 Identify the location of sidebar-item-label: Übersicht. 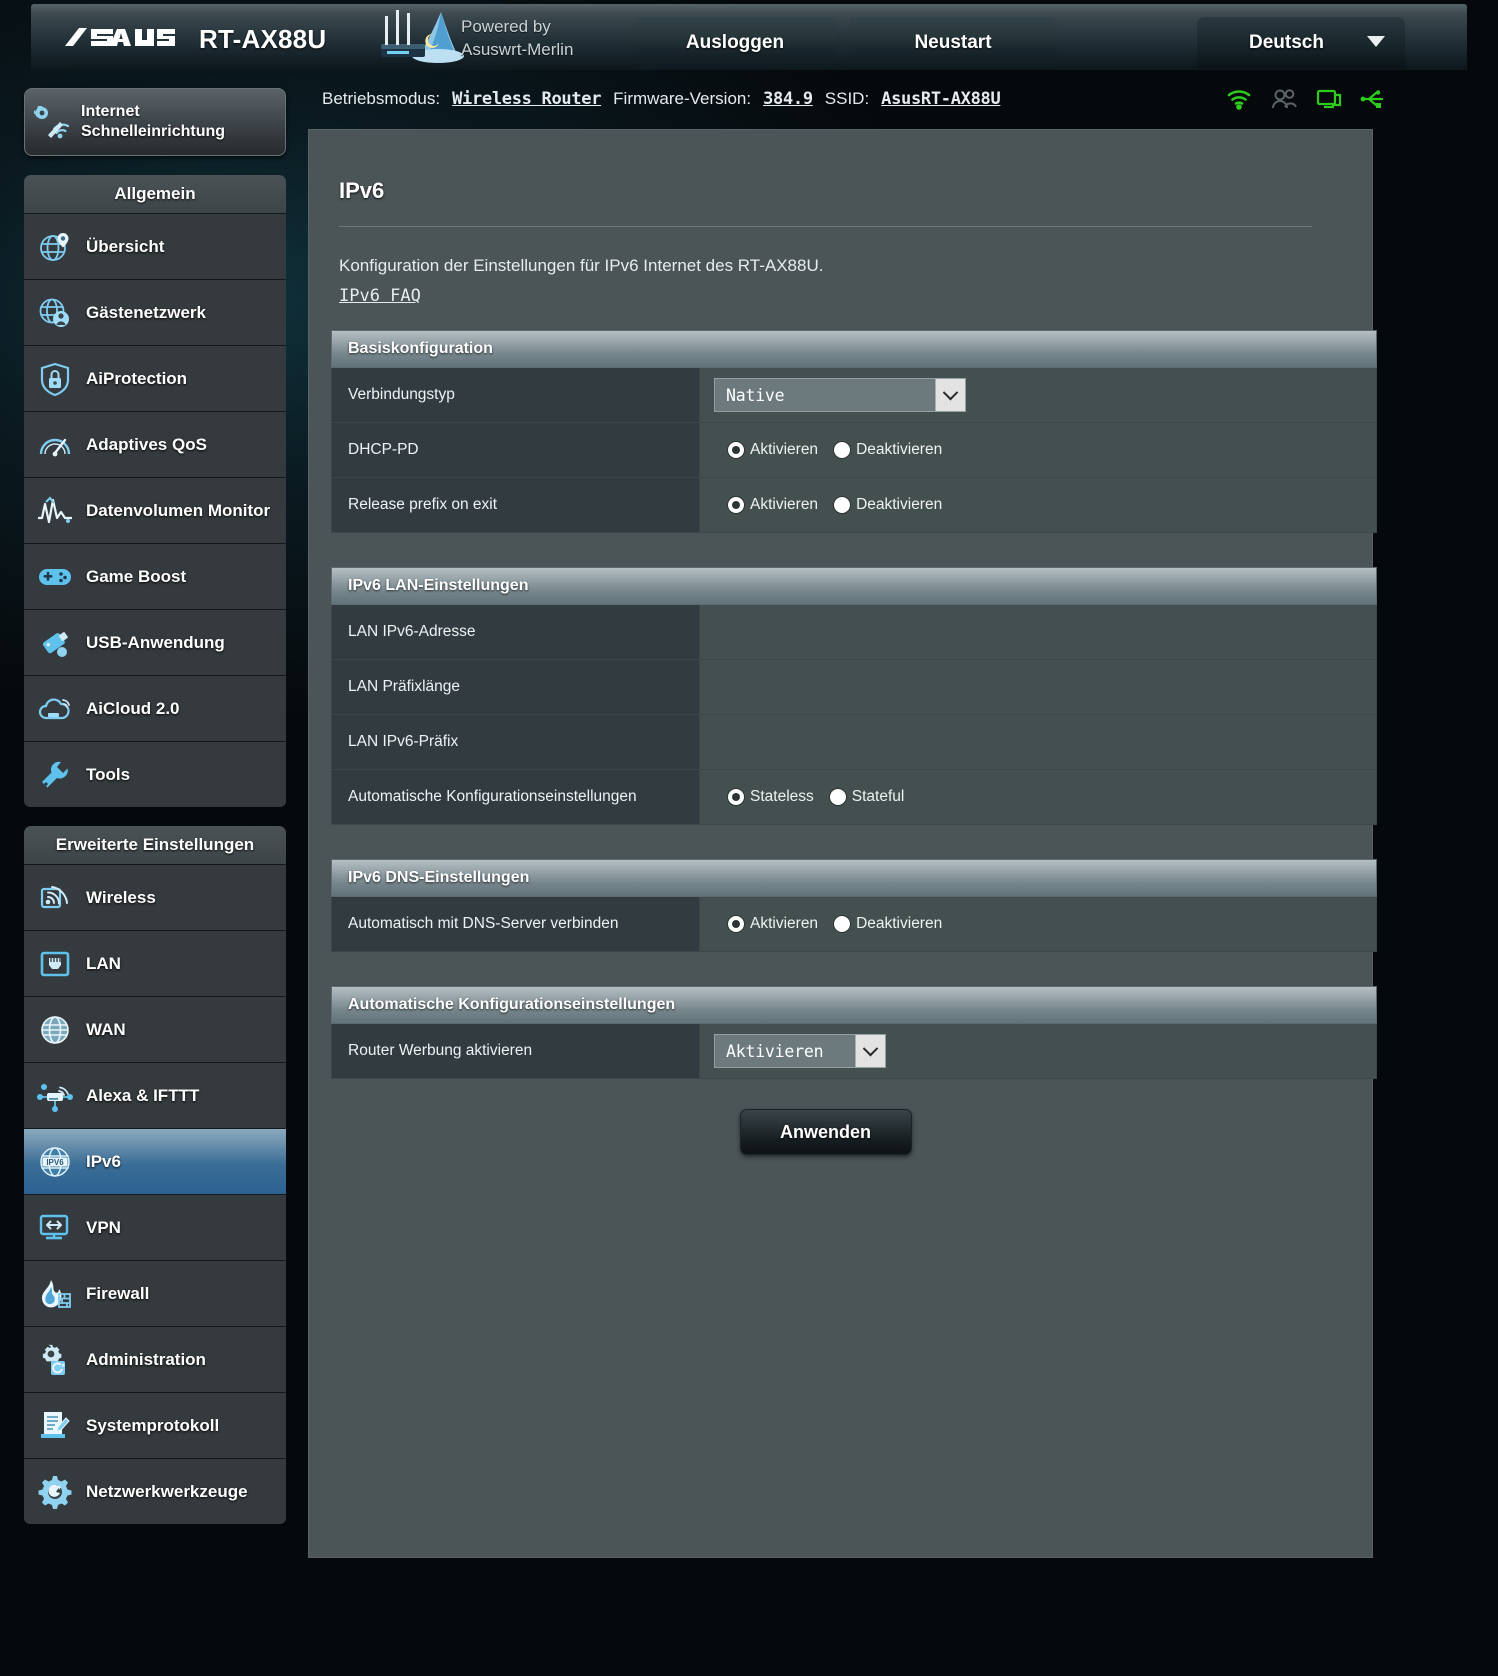
(125, 246).